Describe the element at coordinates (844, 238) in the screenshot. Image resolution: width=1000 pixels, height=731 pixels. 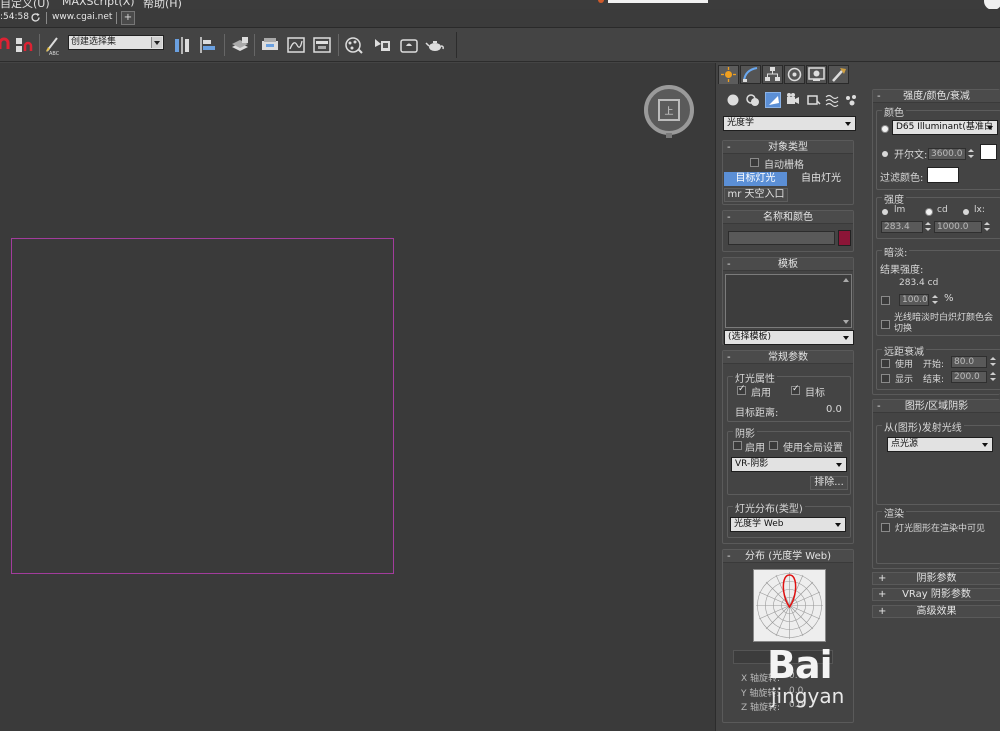
I see `object-color-swatch` at that location.